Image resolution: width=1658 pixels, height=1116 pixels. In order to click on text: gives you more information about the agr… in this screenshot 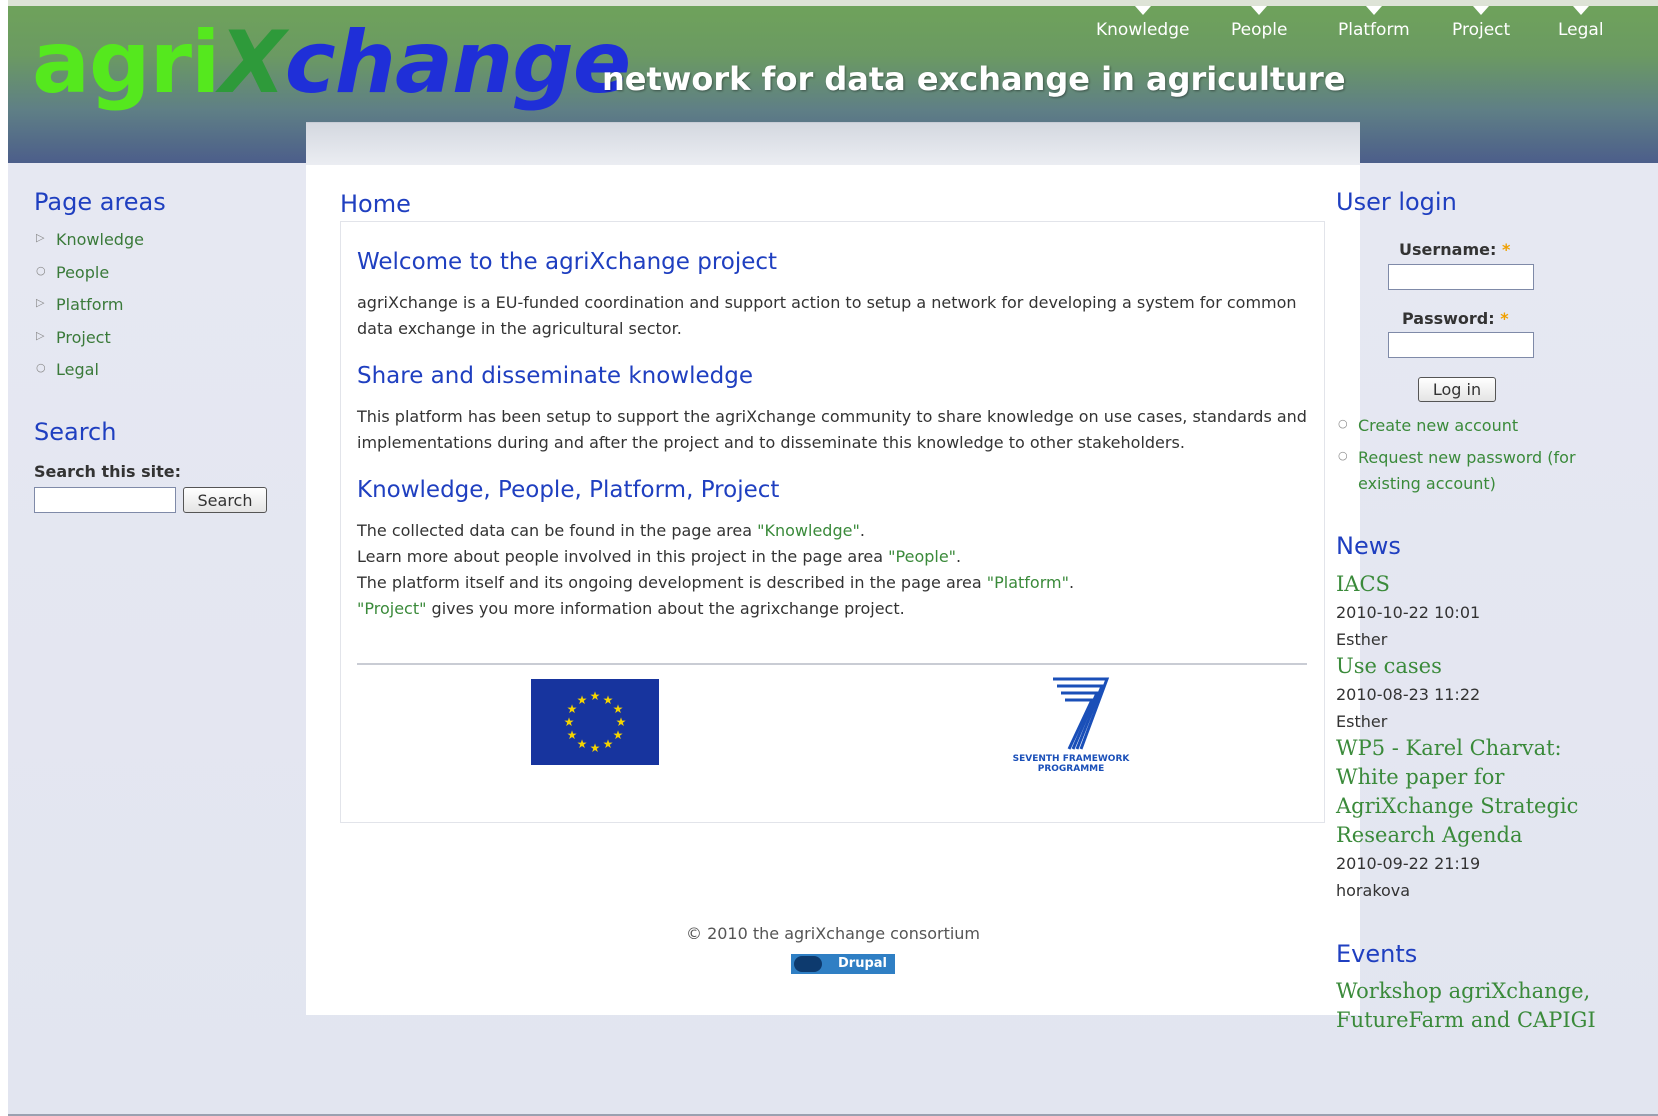, I will do `click(665, 608)`.